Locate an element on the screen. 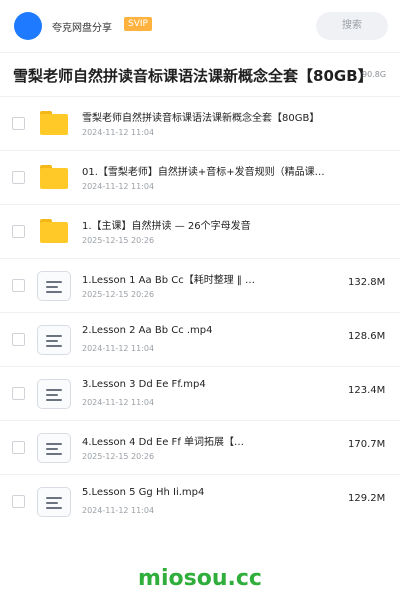 The width and height of the screenshot is (400, 600). file-size: 128.6M is located at coordinates (367, 336).